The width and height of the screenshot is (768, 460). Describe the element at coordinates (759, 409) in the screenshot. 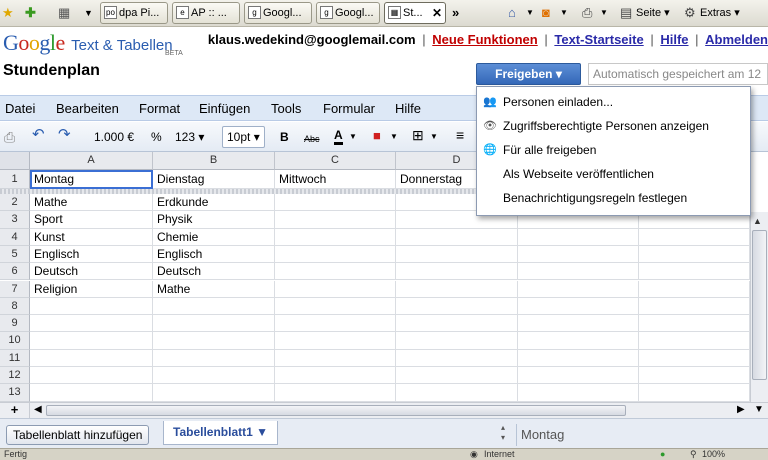

I see `scroll-down-icon: ▼` at that location.